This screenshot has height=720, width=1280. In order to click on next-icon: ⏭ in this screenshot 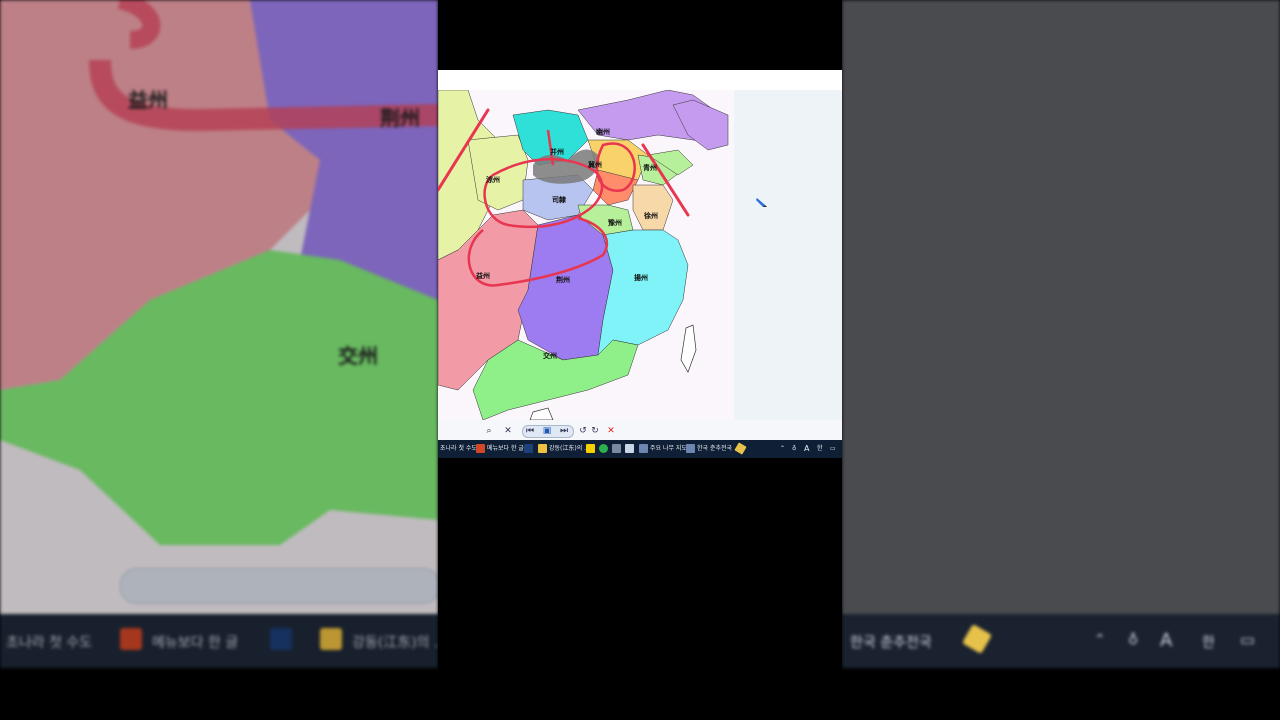, I will do `click(564, 431)`.